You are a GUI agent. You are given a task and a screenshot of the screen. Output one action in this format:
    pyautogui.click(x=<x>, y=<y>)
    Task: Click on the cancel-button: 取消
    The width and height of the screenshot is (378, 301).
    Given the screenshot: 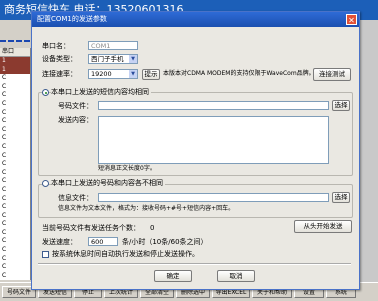 What is the action you would take?
    pyautogui.click(x=236, y=276)
    